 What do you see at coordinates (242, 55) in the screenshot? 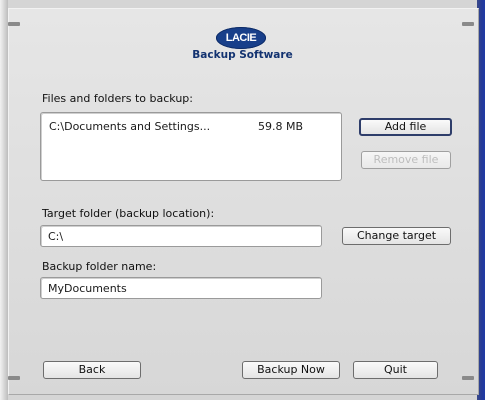
I see `app-subtitle: Backup Software` at bounding box center [242, 55].